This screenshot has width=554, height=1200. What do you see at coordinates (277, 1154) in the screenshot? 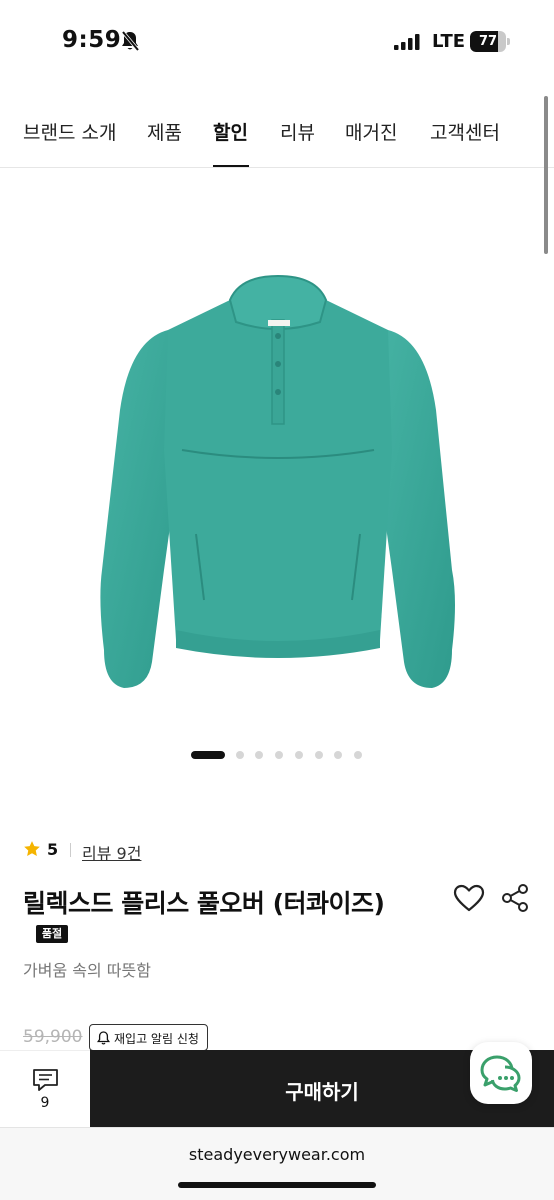
I see `url-text: steadyeverywear.com` at bounding box center [277, 1154].